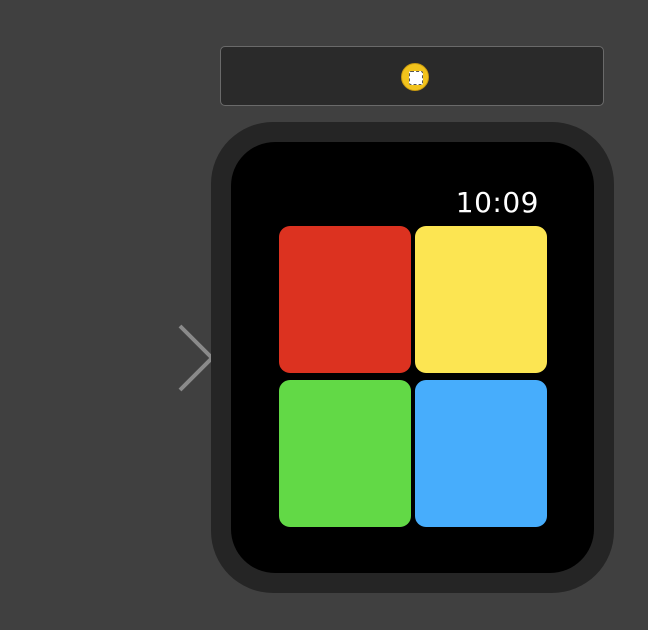  What do you see at coordinates (481, 453) in the screenshot?
I see `blue-tile-button` at bounding box center [481, 453].